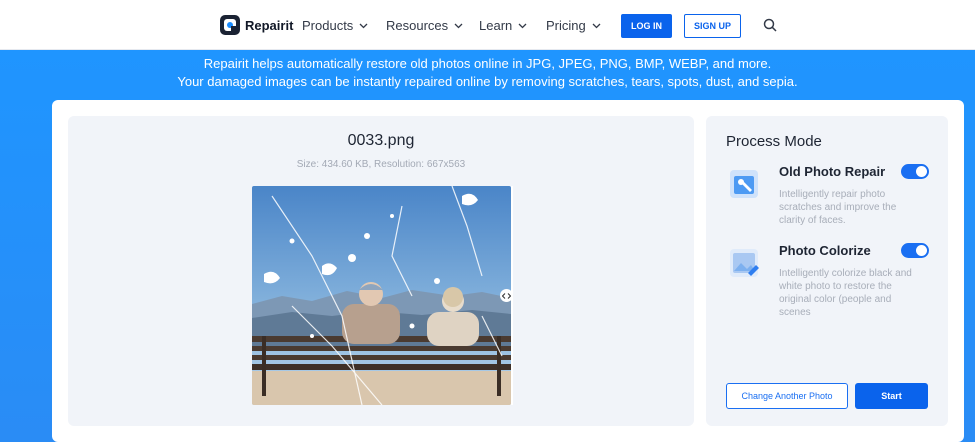 The height and width of the screenshot is (442, 975). What do you see at coordinates (770, 25) in the screenshot?
I see `search-icon` at bounding box center [770, 25].